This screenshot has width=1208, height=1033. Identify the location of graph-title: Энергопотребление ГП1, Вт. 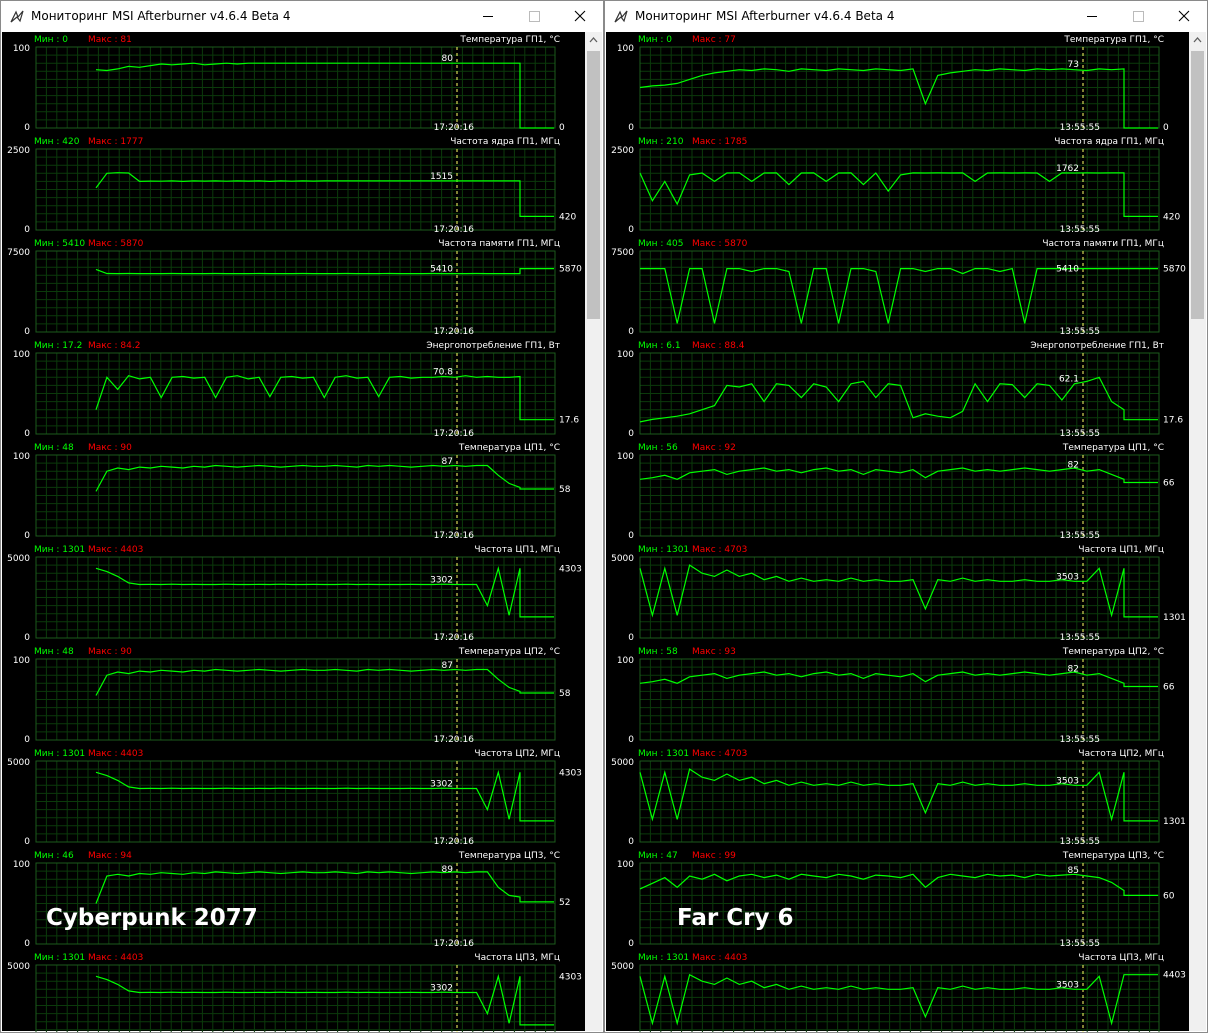
(493, 346).